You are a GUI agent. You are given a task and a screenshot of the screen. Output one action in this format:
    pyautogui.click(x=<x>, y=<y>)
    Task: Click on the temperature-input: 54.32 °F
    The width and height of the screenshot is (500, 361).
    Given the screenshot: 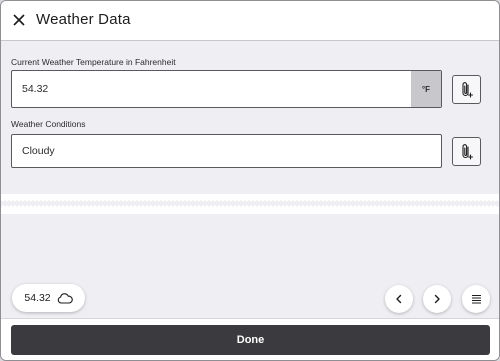 What is the action you would take?
    pyautogui.click(x=226, y=89)
    